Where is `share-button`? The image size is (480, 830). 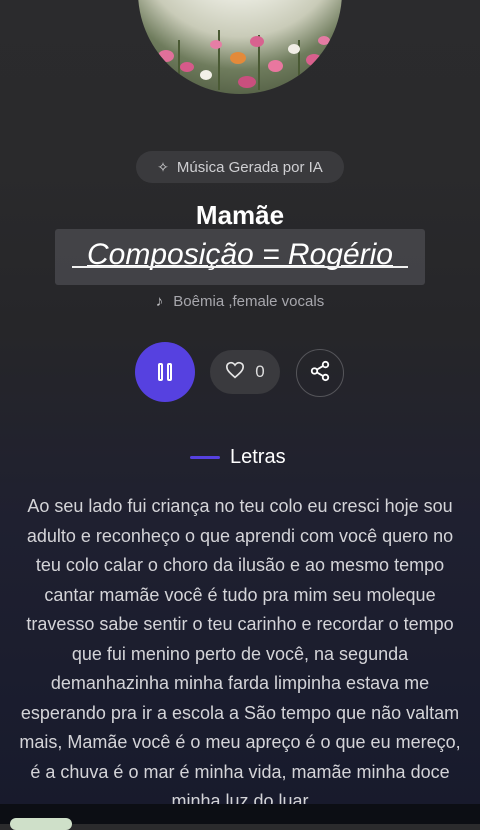 share-button is located at coordinates (320, 373).